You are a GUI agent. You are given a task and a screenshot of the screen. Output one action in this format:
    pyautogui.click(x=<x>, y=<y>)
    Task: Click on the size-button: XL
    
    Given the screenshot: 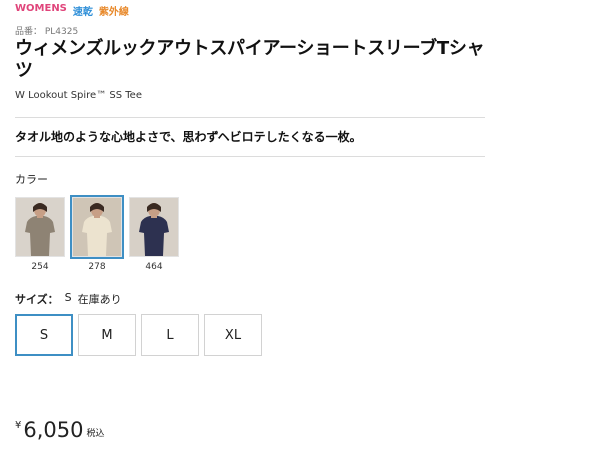 What is the action you would take?
    pyautogui.click(x=233, y=335)
    